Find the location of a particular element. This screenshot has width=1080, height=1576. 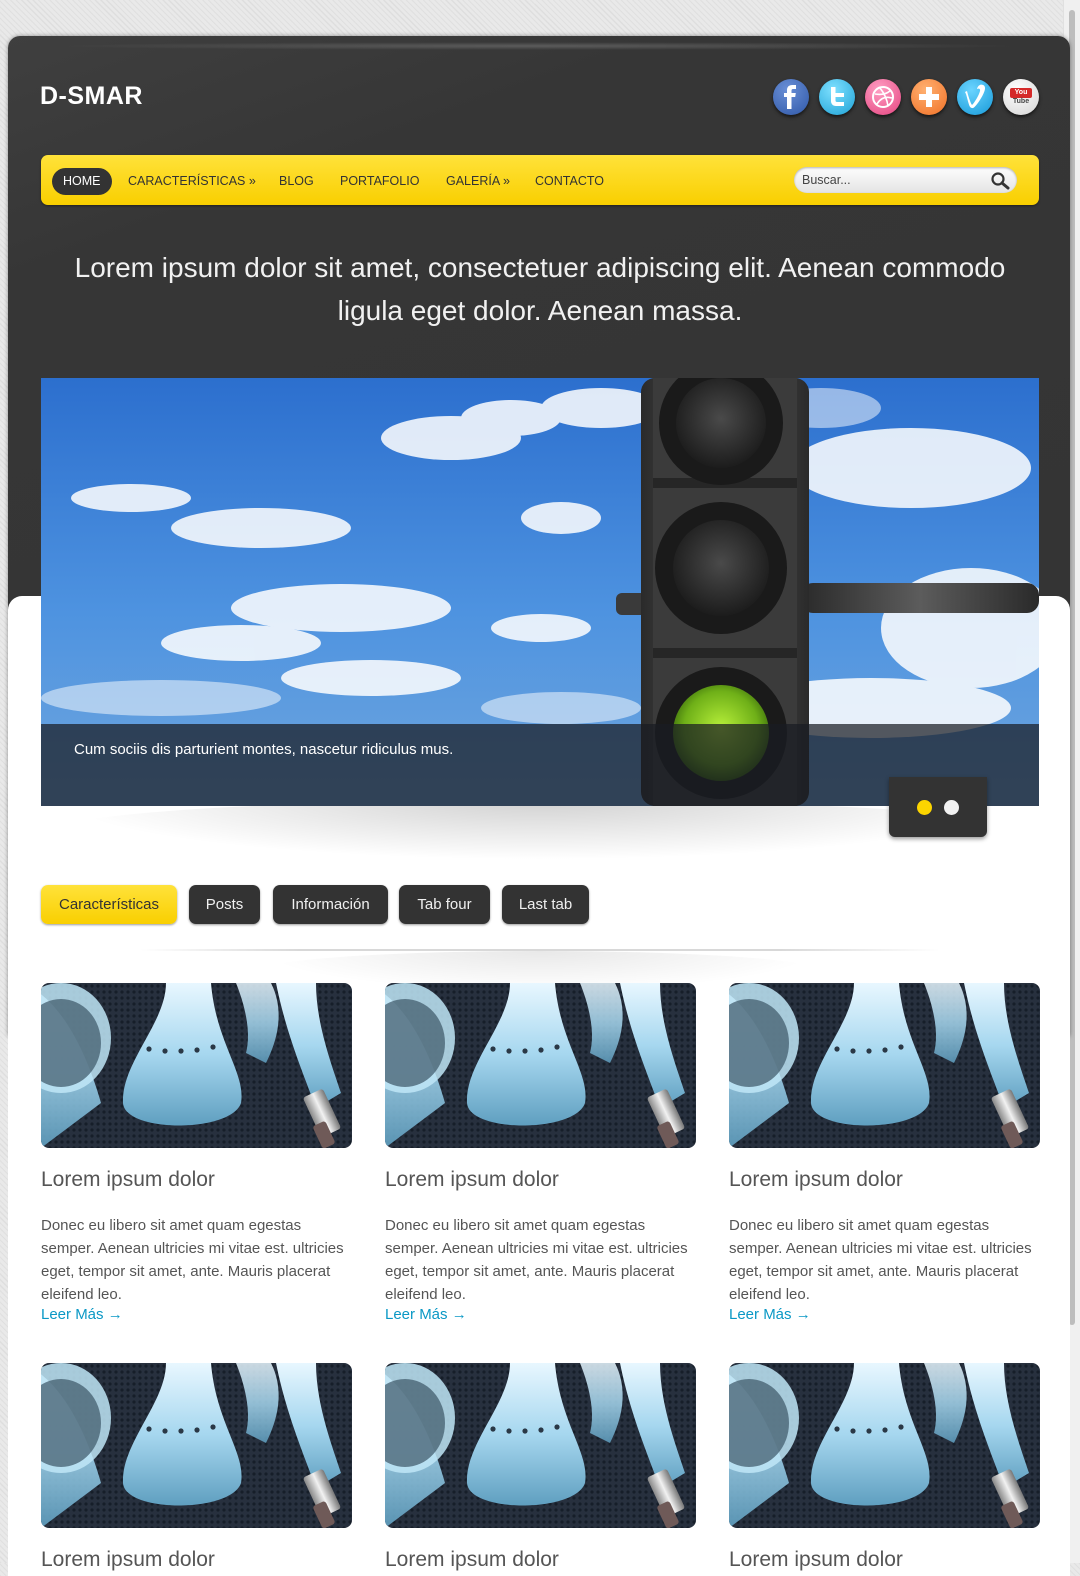

tab-four: Tab four is located at coordinates (444, 904).